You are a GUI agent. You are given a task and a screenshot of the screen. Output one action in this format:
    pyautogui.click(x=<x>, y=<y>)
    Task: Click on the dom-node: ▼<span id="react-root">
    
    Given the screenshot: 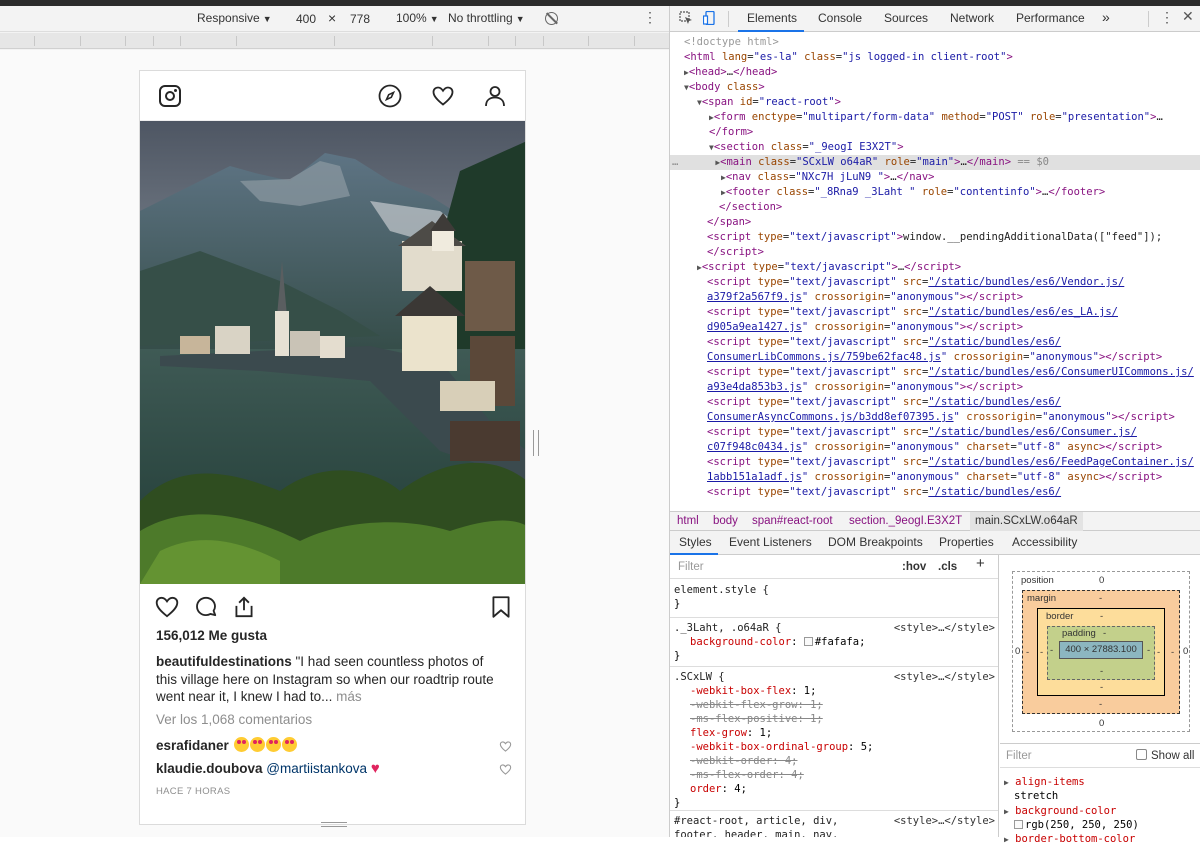 What is the action you would take?
    pyautogui.click(x=769, y=102)
    